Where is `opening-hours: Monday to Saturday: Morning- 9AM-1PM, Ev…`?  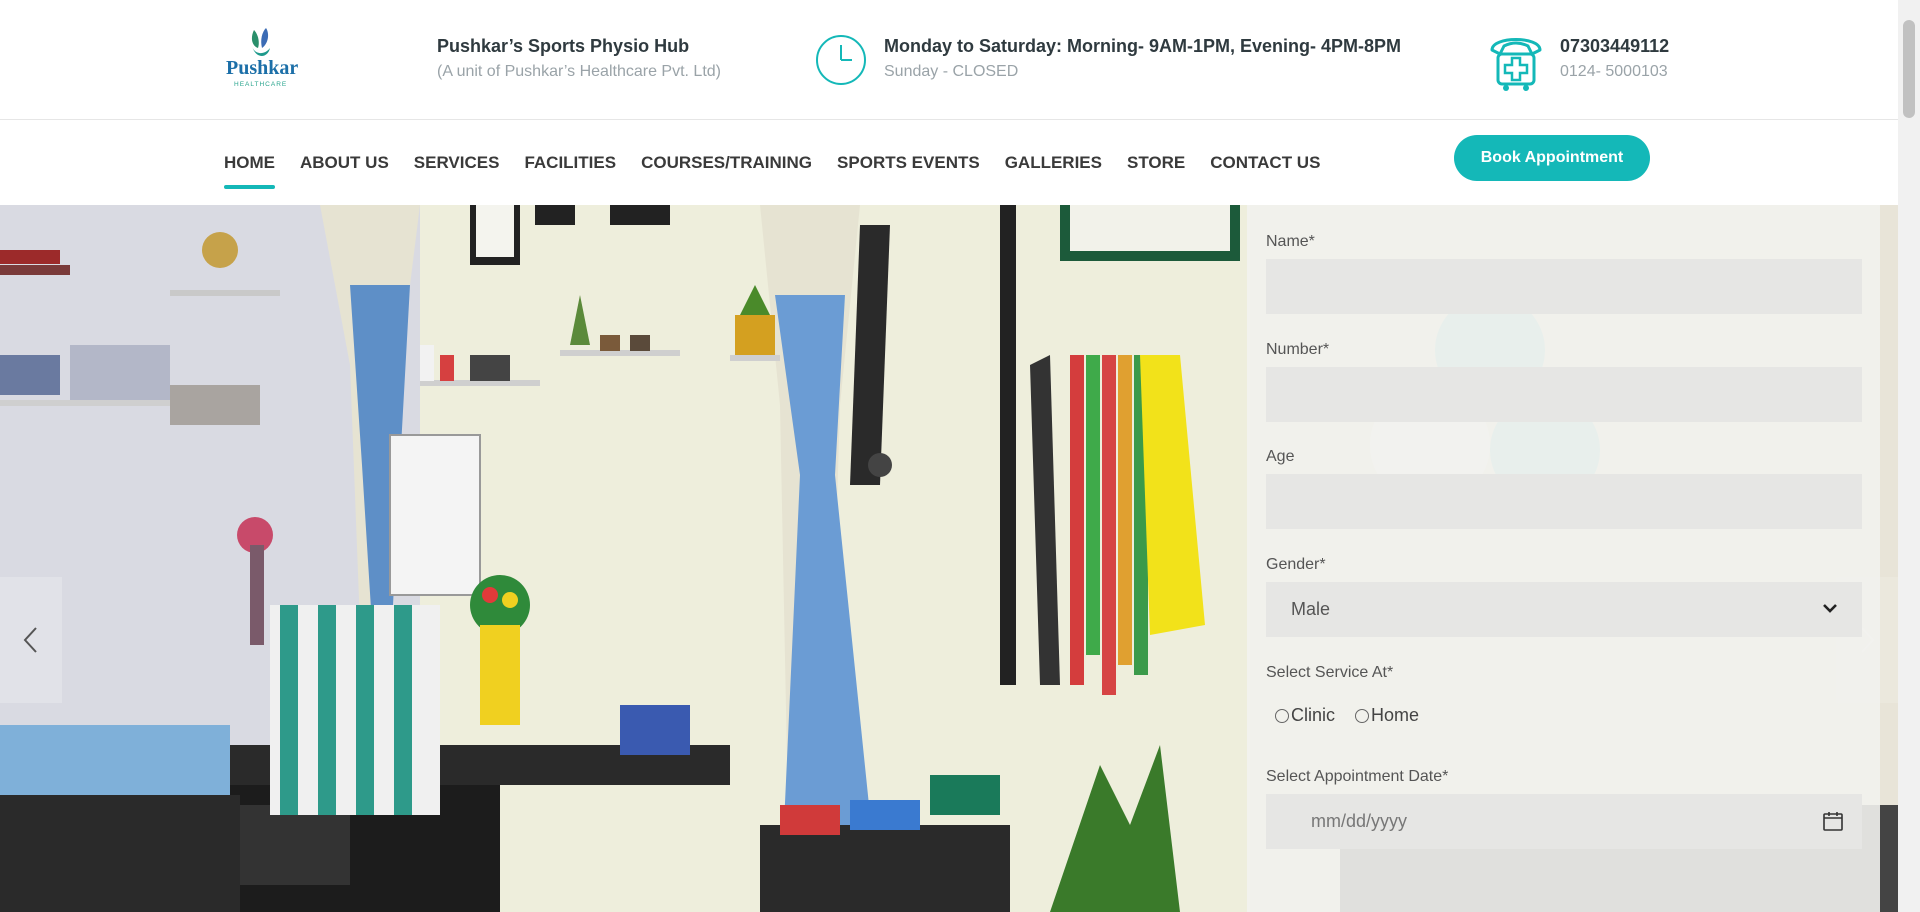
opening-hours: Monday to Saturday: Morning- 9AM-1PM, Ev… is located at coordinates (1142, 59).